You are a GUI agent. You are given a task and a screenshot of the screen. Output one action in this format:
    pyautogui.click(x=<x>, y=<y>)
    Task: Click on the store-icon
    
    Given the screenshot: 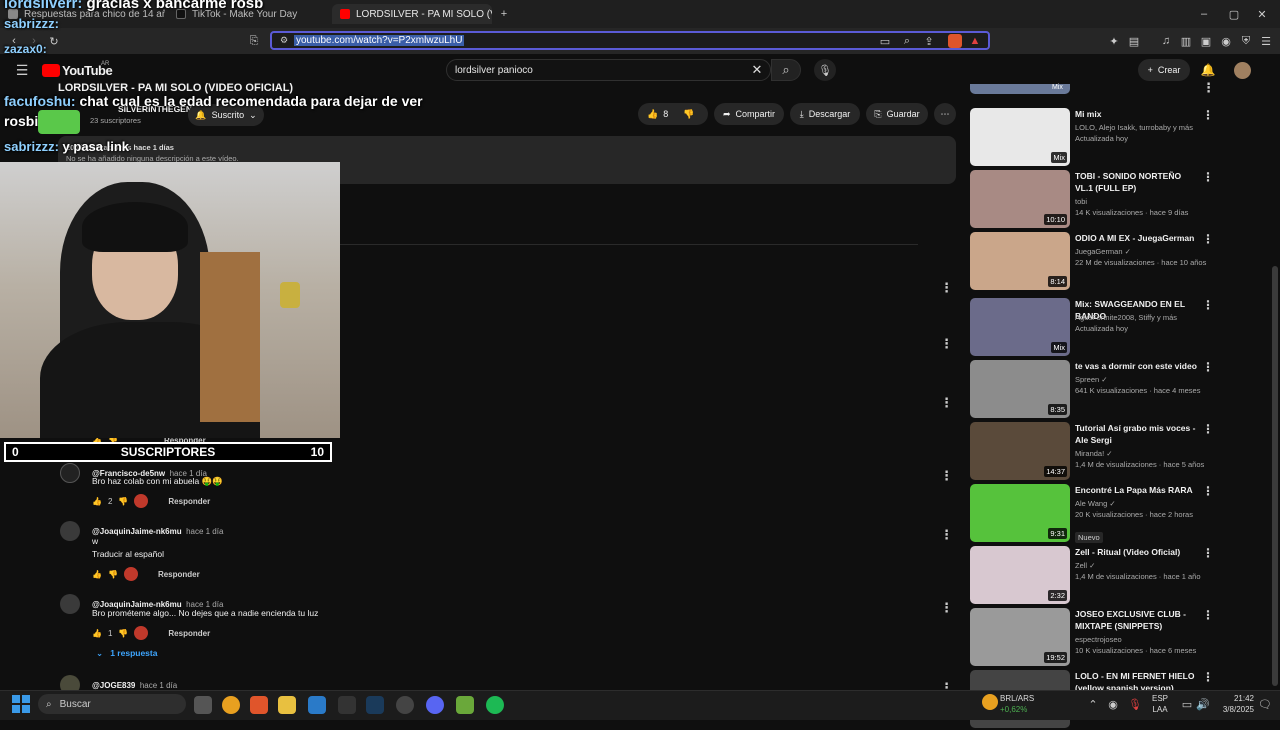 What is the action you would take?
    pyautogui.click(x=317, y=705)
    